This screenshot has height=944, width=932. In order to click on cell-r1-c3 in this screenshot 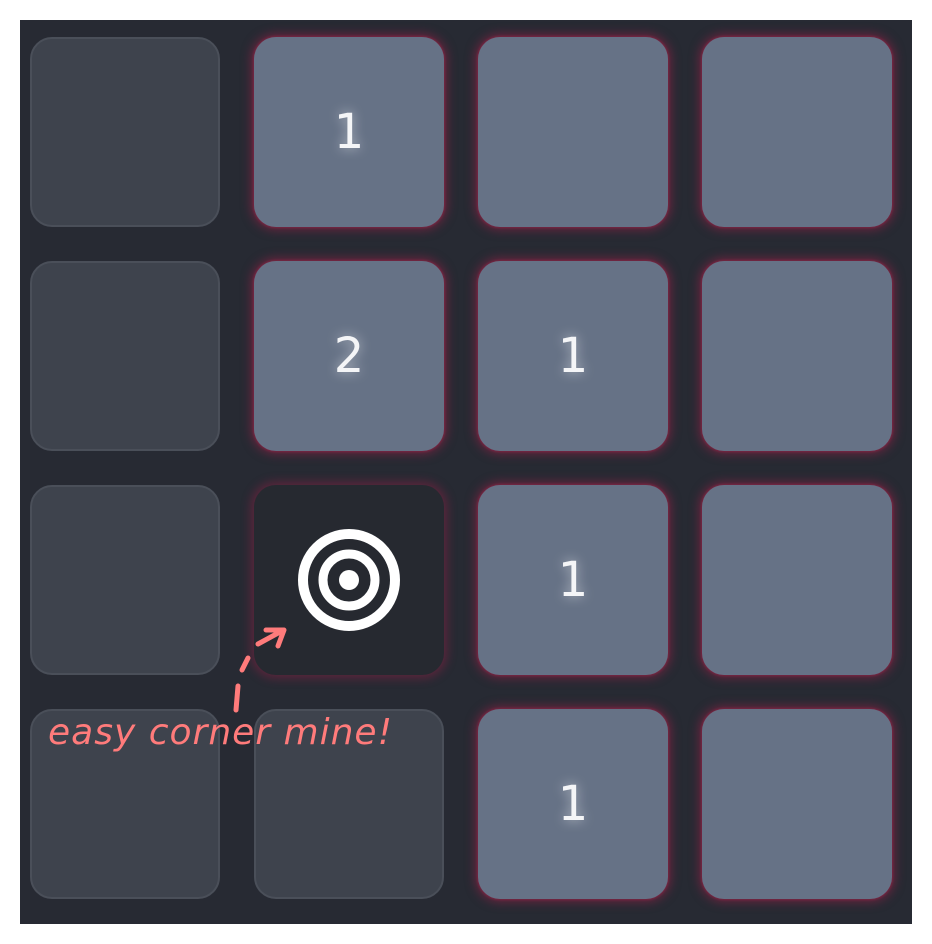, I will do `click(797, 356)`.